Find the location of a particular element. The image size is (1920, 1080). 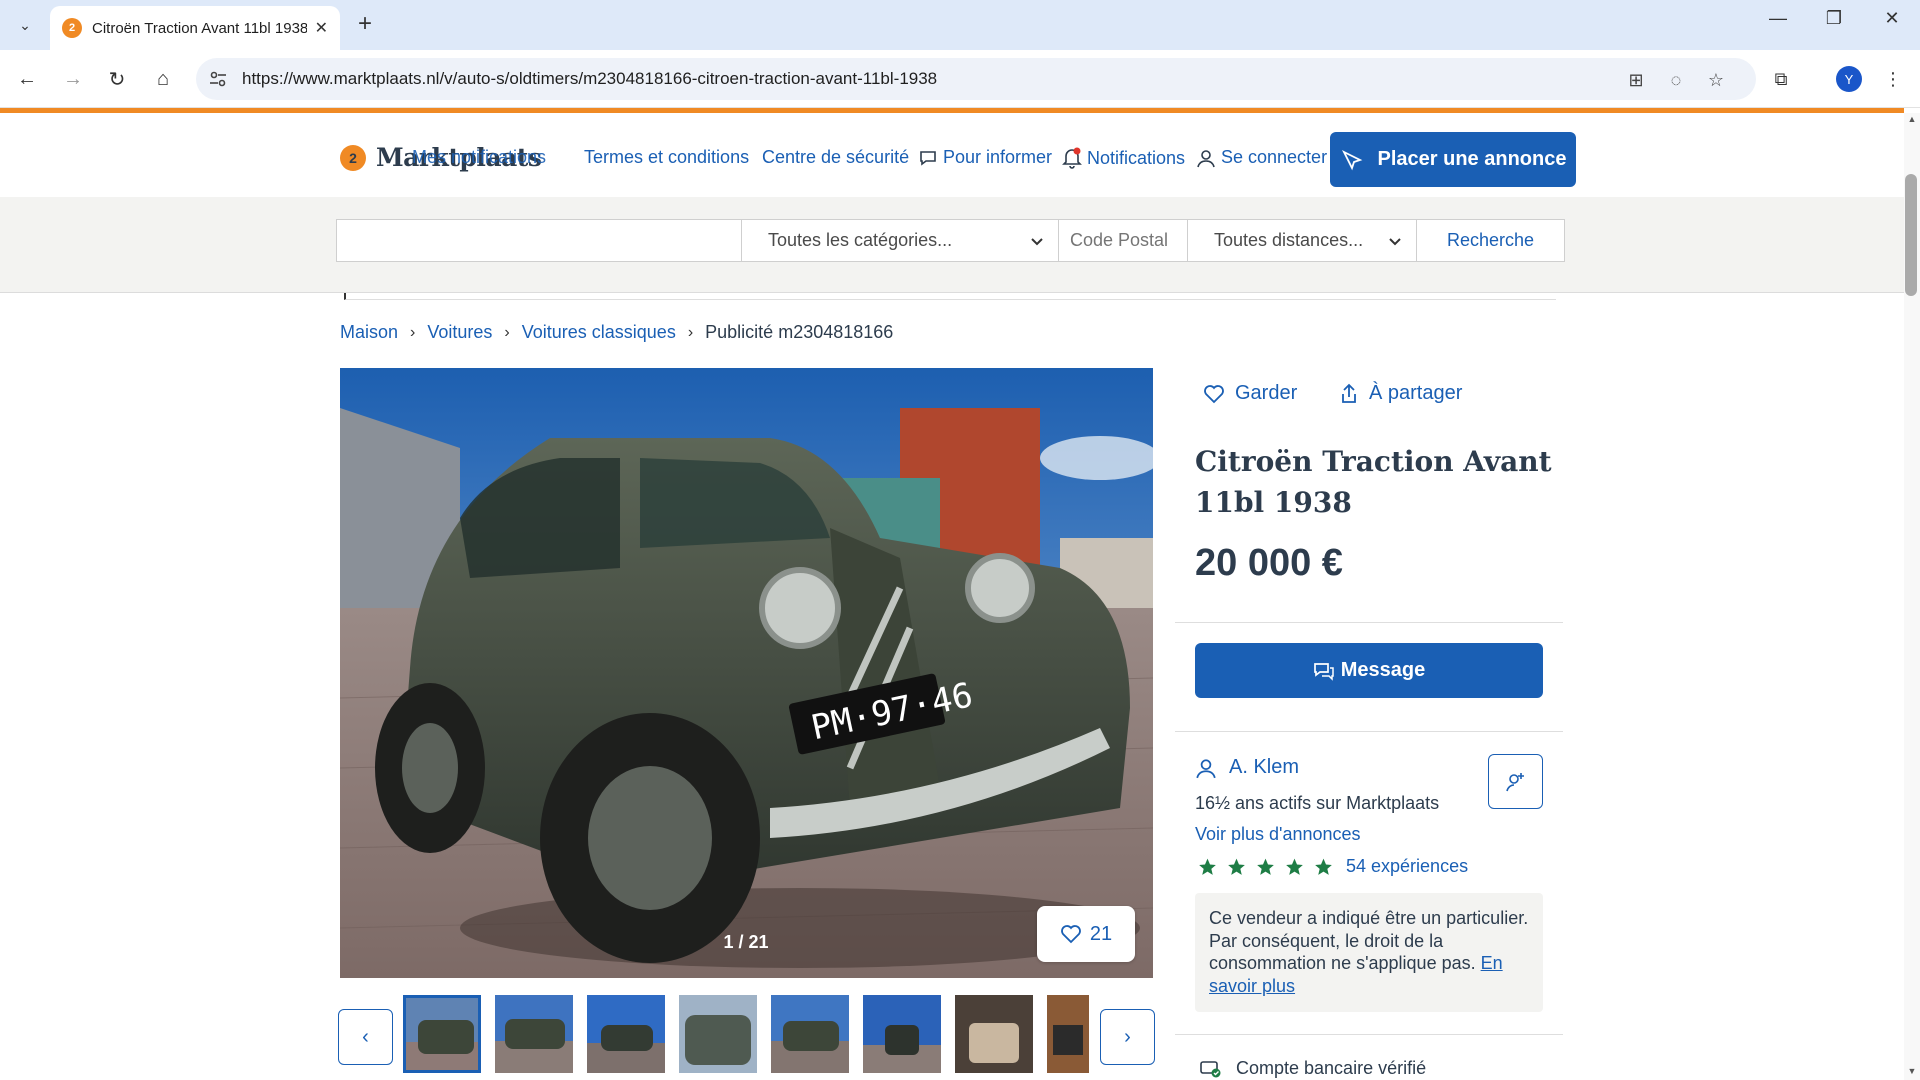

breadcrumb-cars: Voitures is located at coordinates (459, 332).